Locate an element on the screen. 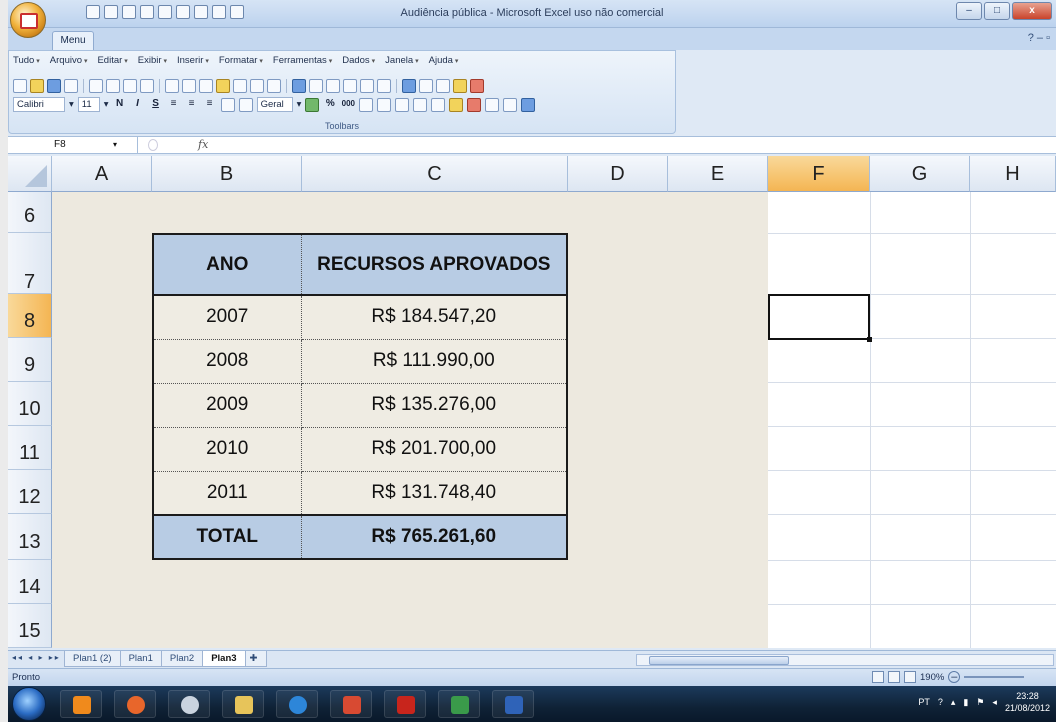 This screenshot has height=722, width=1056. start-button is located at coordinates (29, 704).